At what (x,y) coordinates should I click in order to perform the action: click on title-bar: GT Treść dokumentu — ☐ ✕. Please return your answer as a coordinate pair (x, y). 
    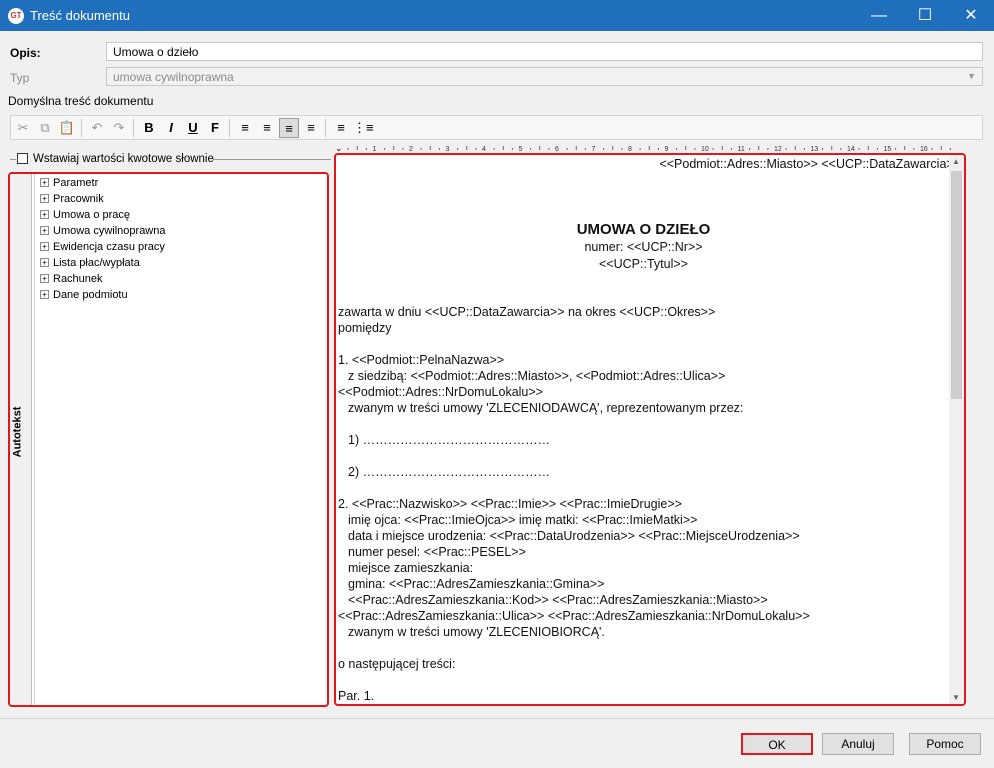
    Looking at the image, I should click on (497, 15).